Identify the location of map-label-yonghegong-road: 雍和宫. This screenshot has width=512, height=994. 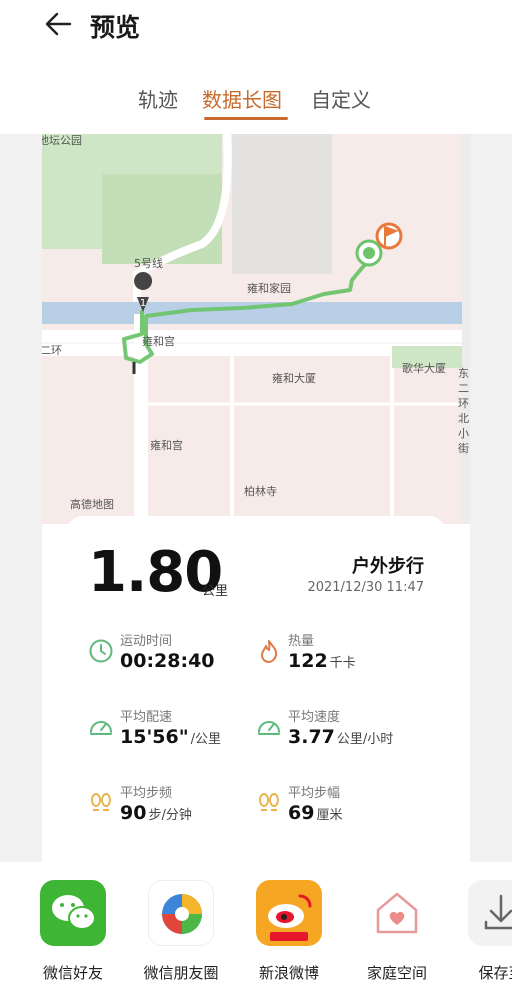
(158, 341).